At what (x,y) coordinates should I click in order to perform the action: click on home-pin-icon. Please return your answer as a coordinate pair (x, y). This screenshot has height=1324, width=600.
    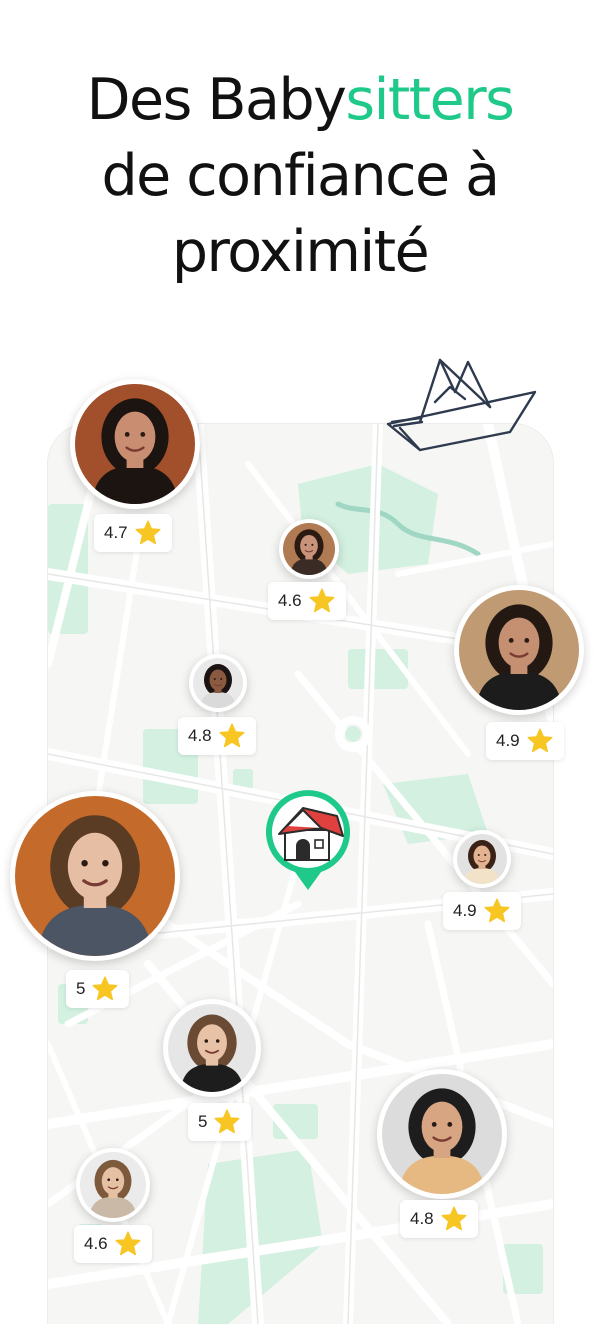
    Looking at the image, I should click on (308, 839).